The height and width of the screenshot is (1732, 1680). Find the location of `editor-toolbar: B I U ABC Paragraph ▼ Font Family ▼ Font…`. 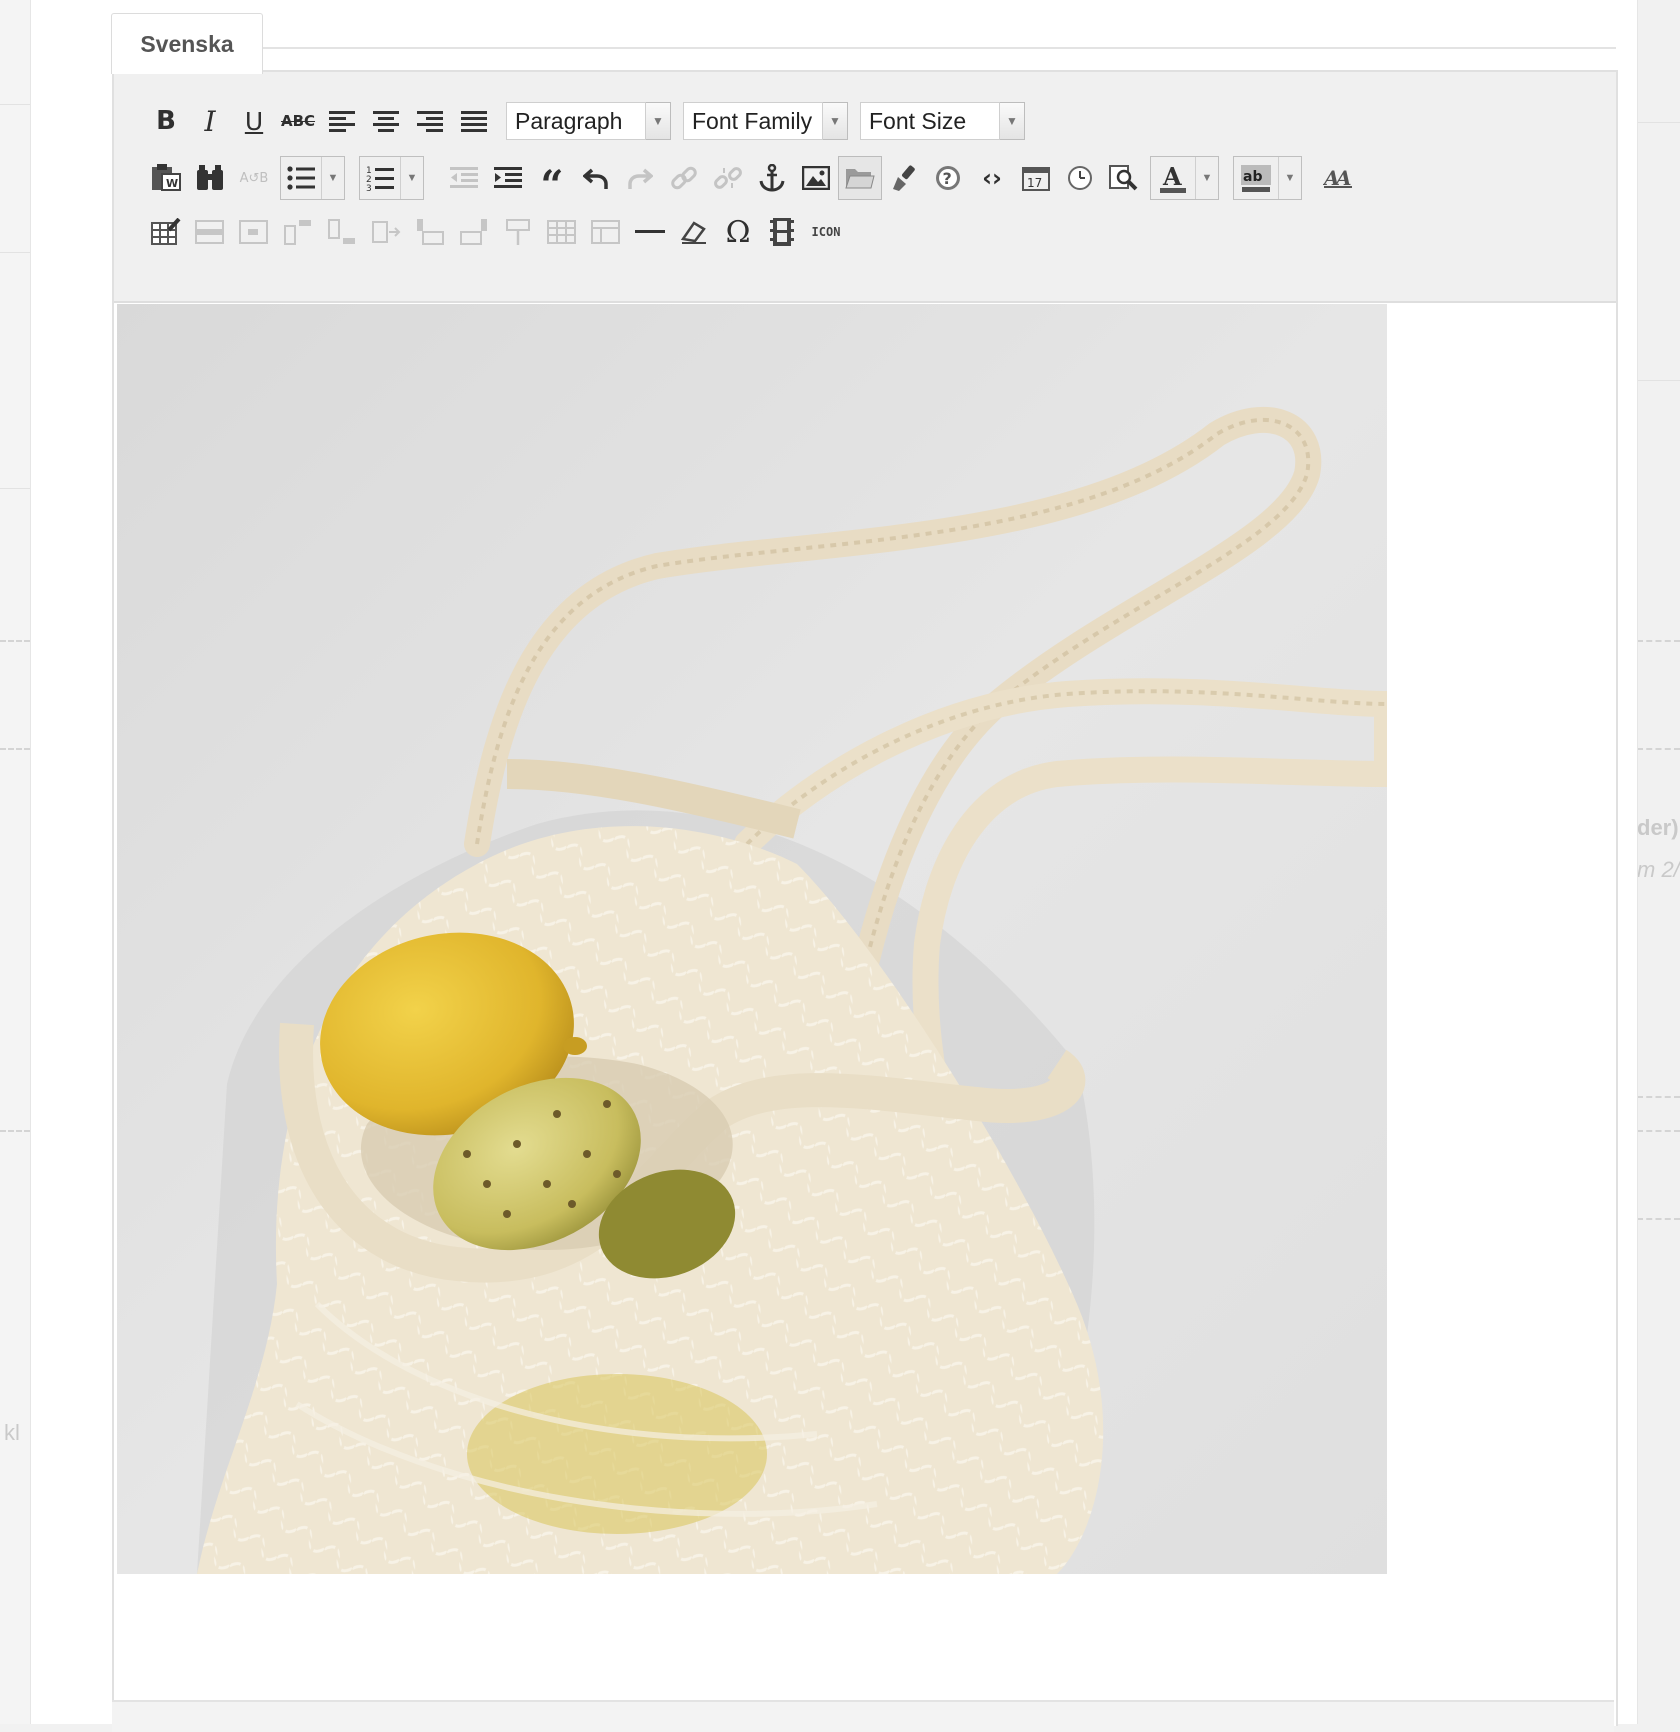

editor-toolbar: B I U ABC Paragraph ▼ Font Family ▼ Font… is located at coordinates (865, 187).